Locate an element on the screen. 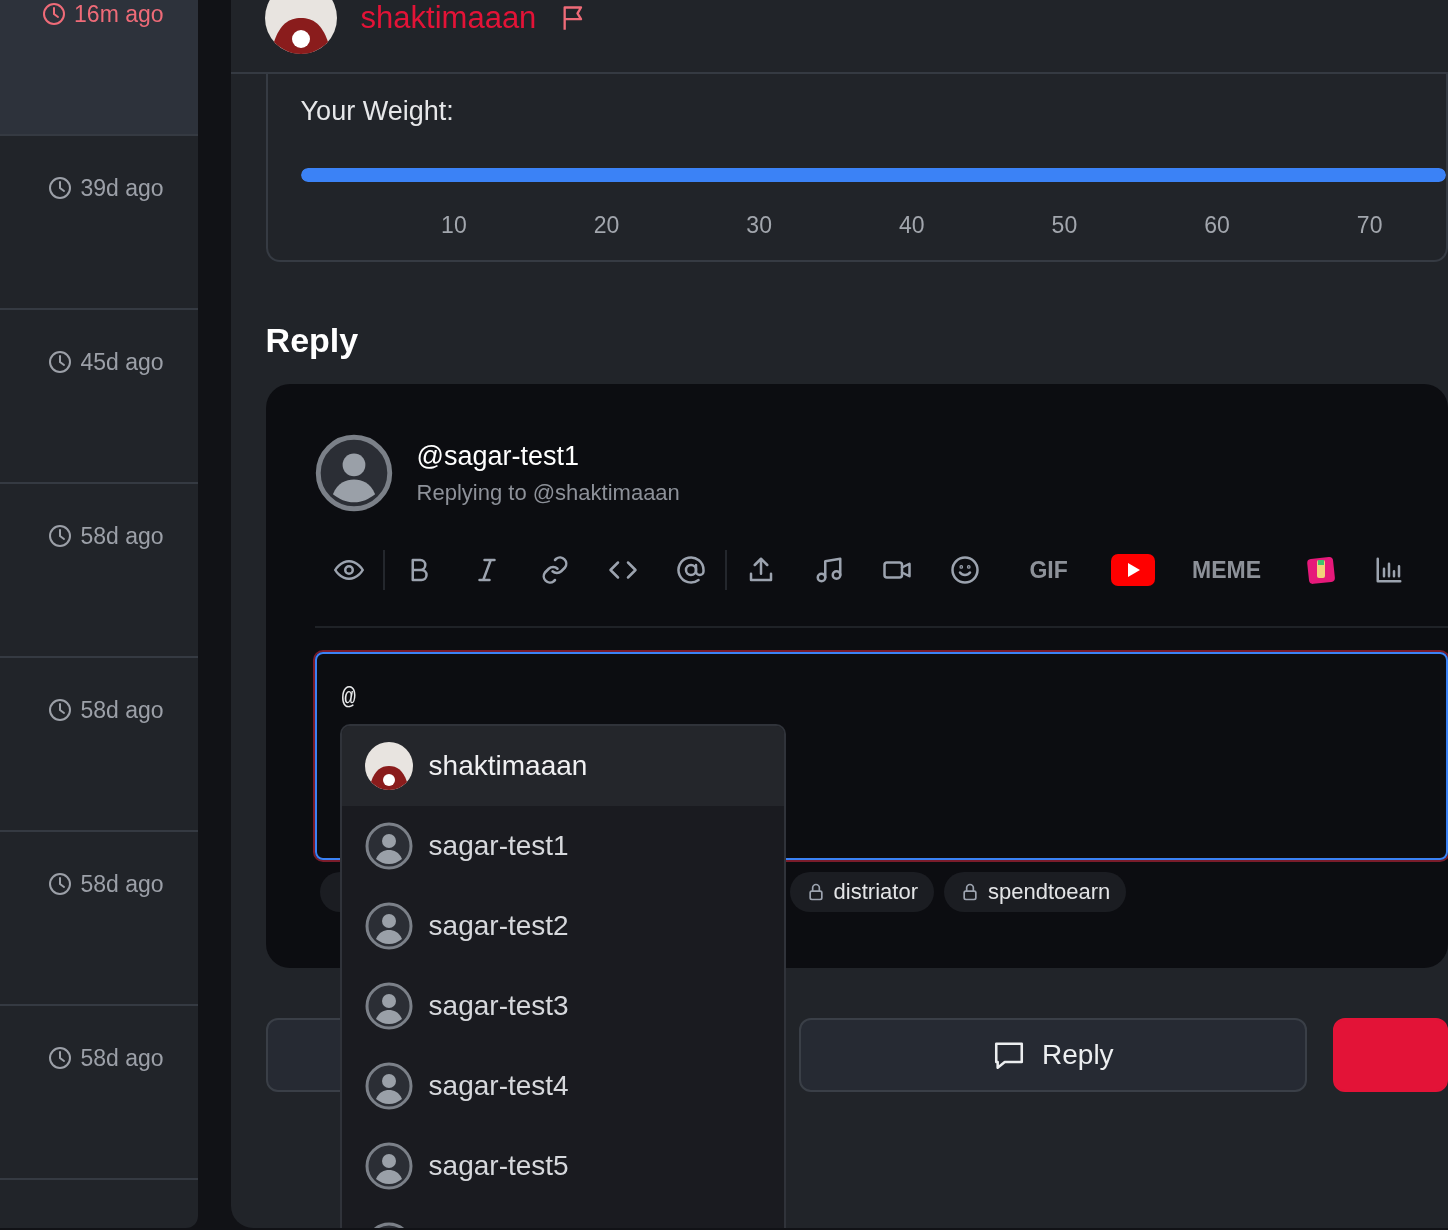 Image resolution: width=1448 pixels, height=1230 pixels. mention-option: sagar-test5 is located at coordinates (562, 1166).